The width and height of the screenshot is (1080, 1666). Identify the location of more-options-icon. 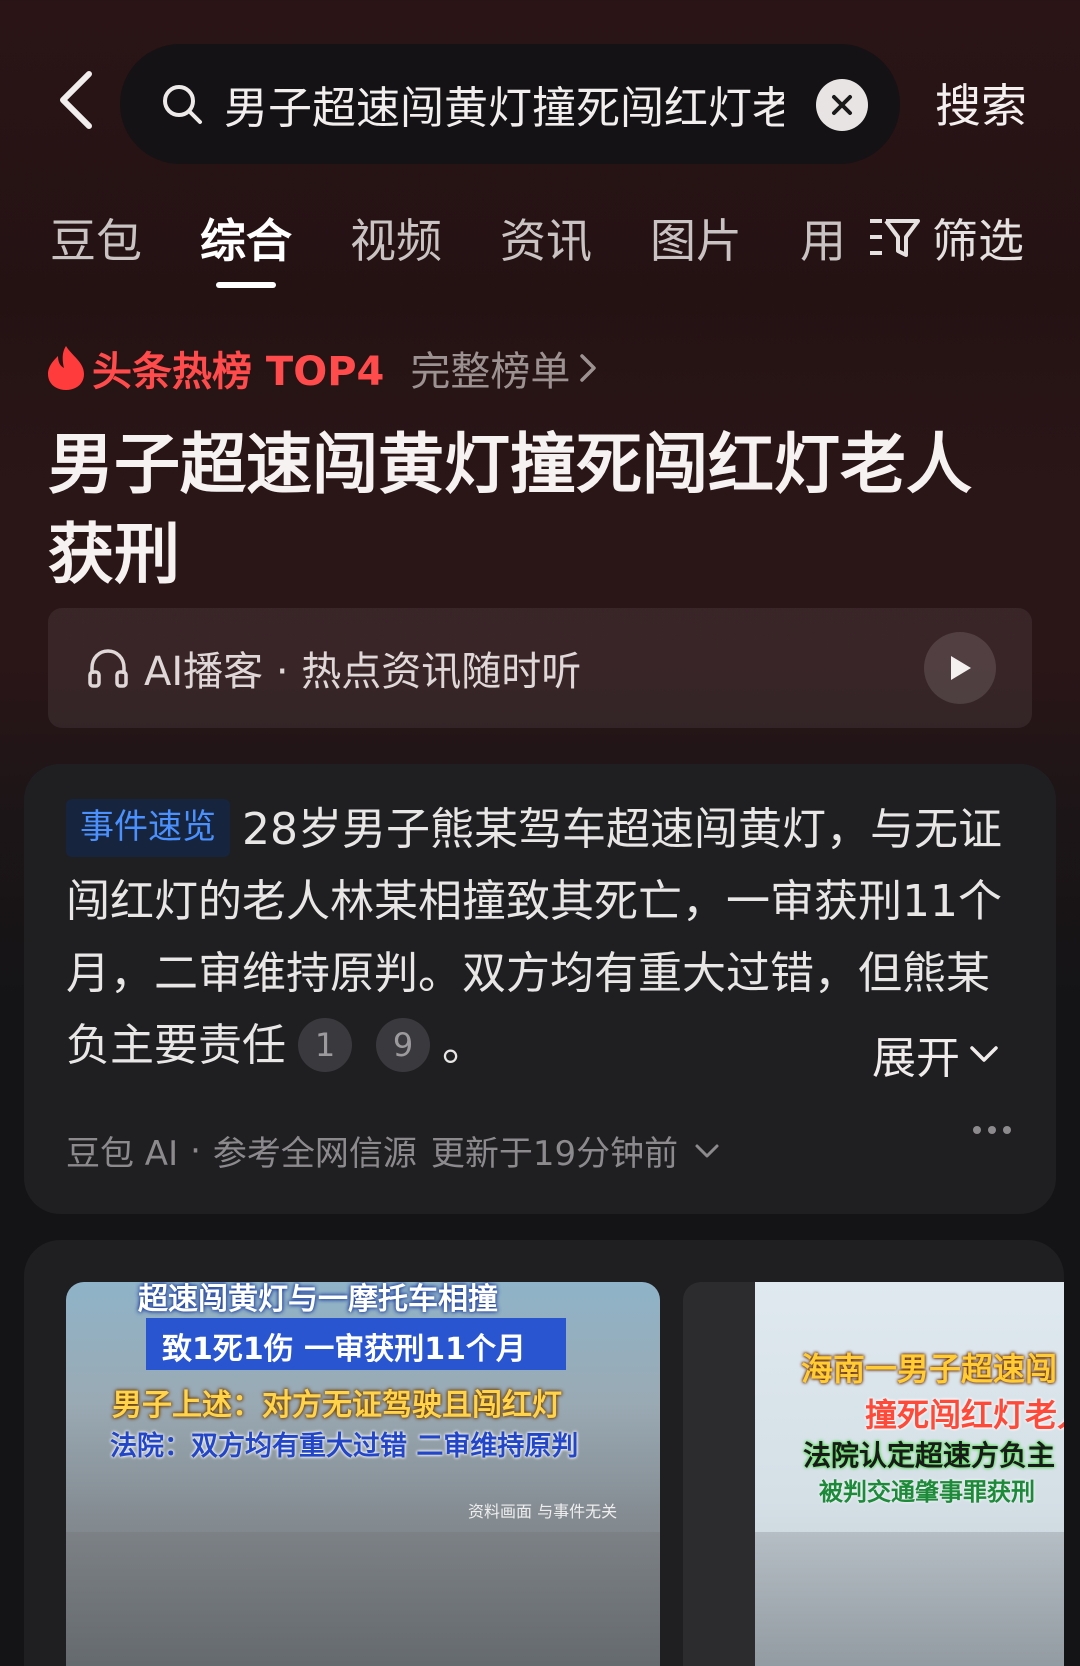
(992, 1130).